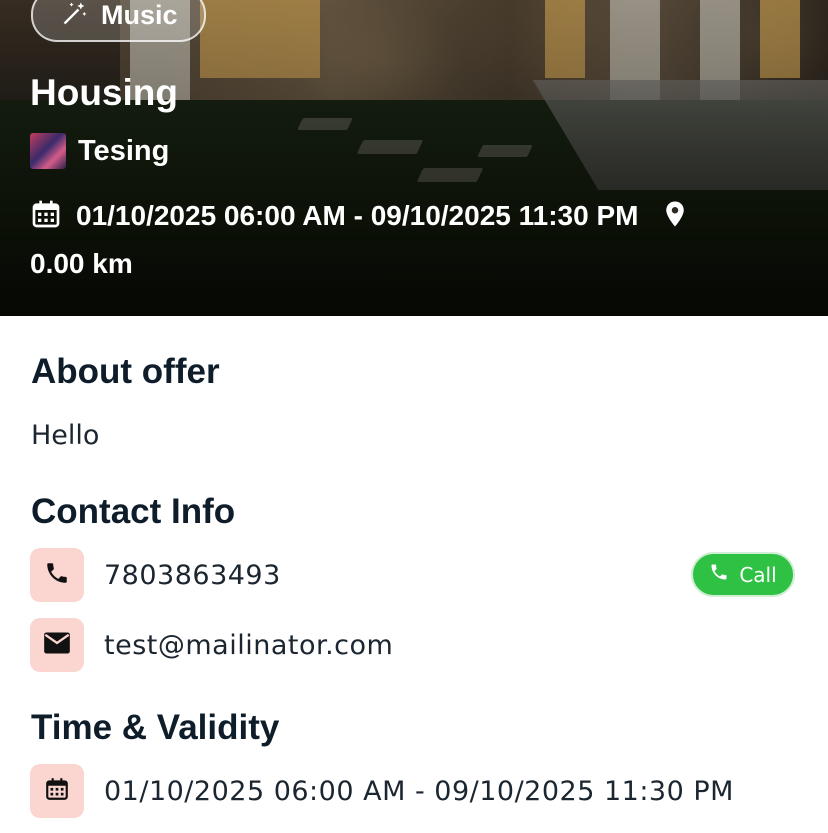 This screenshot has height=833, width=828. I want to click on mail-icon-box, so click(57, 645).